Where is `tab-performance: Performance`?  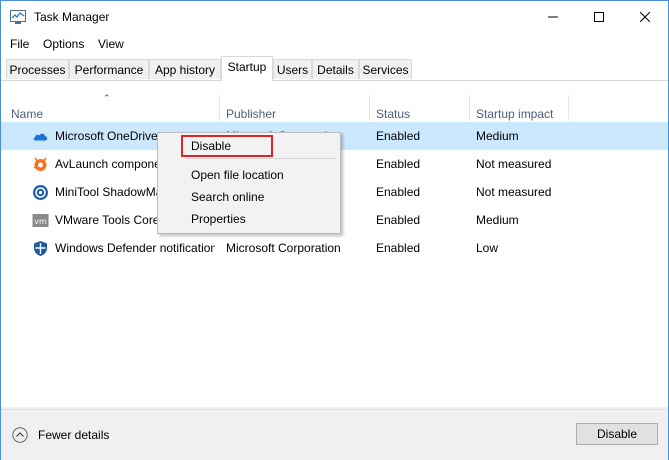 tab-performance: Performance is located at coordinates (109, 69).